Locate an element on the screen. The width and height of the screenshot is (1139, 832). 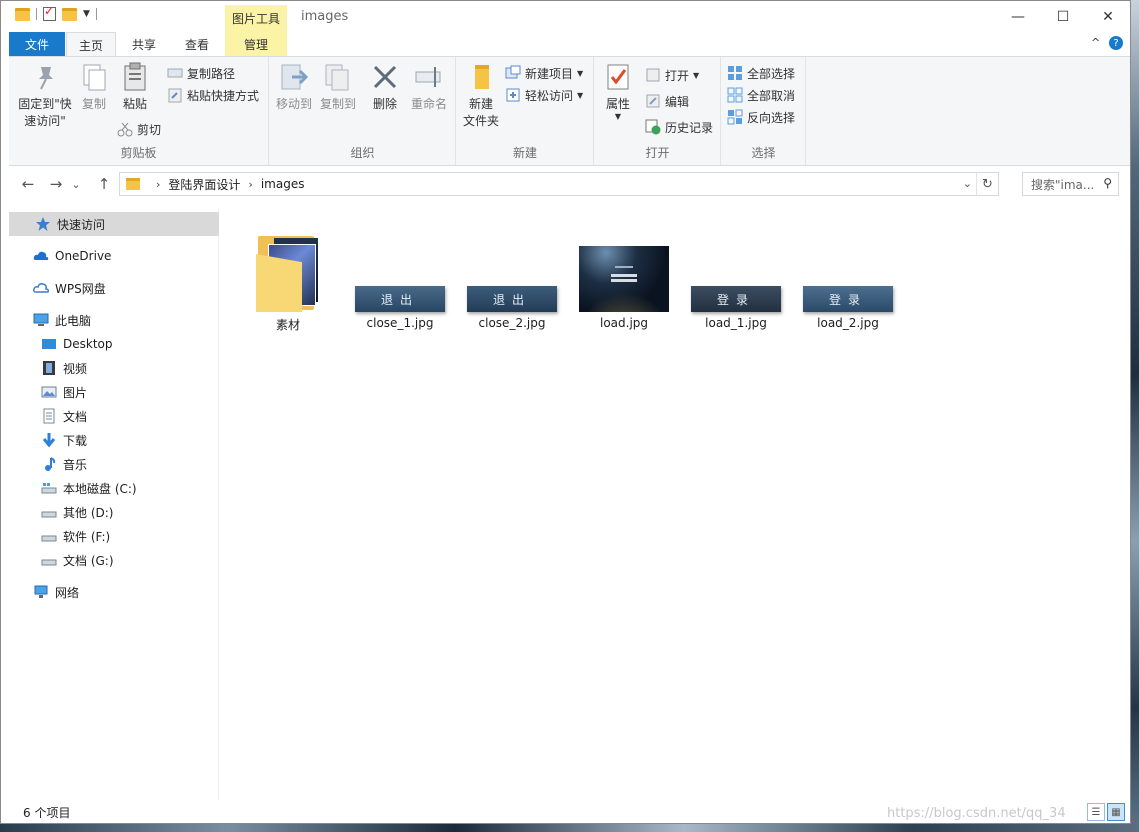
sidebar-item-desktop: Desktop is located at coordinates (114, 344).